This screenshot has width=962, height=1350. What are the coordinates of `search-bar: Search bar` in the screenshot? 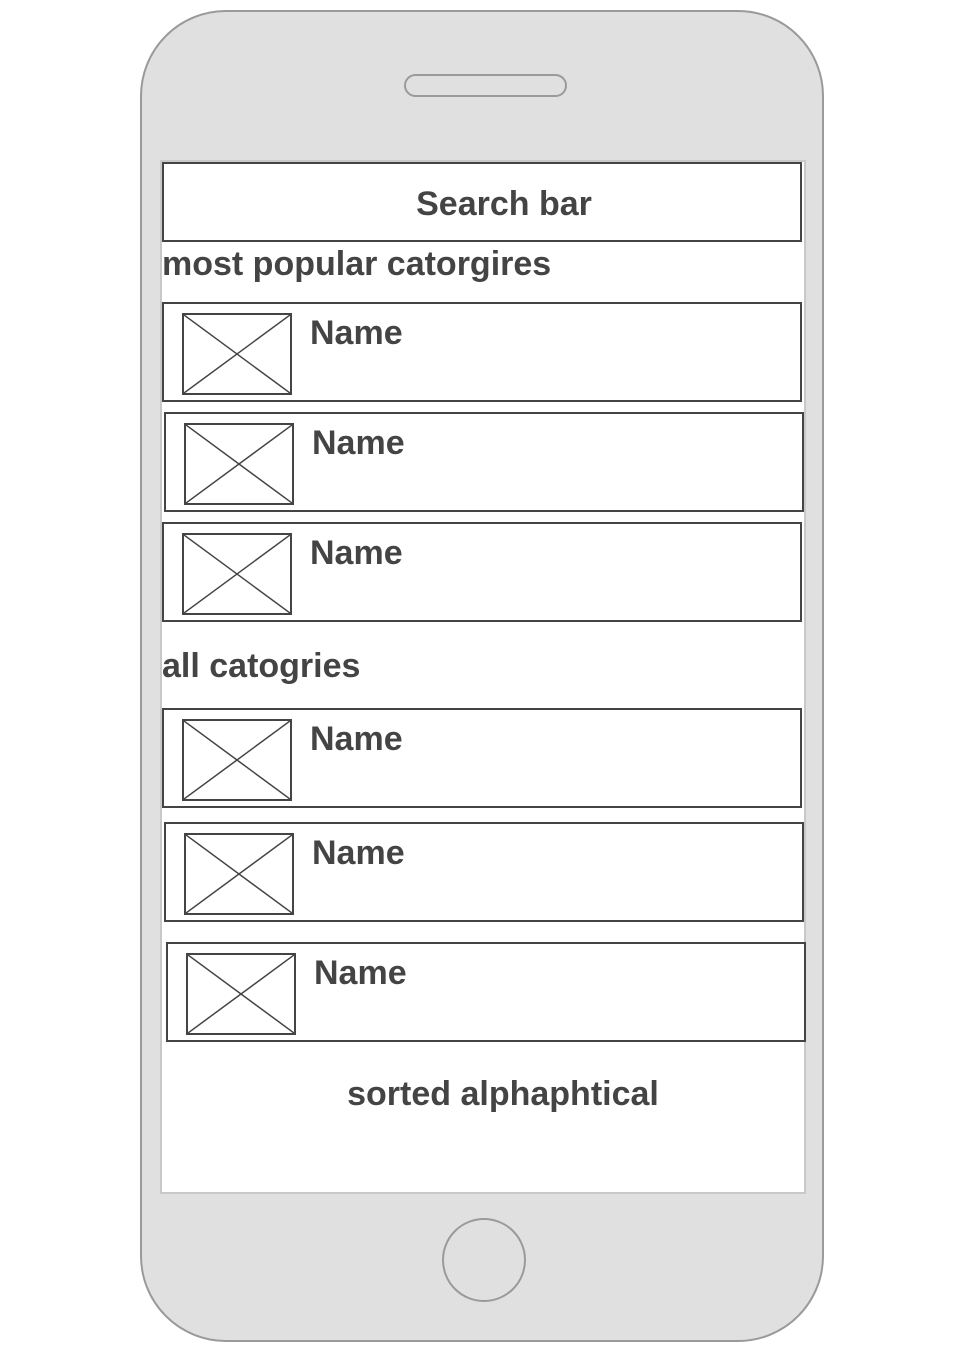 It's located at (482, 202).